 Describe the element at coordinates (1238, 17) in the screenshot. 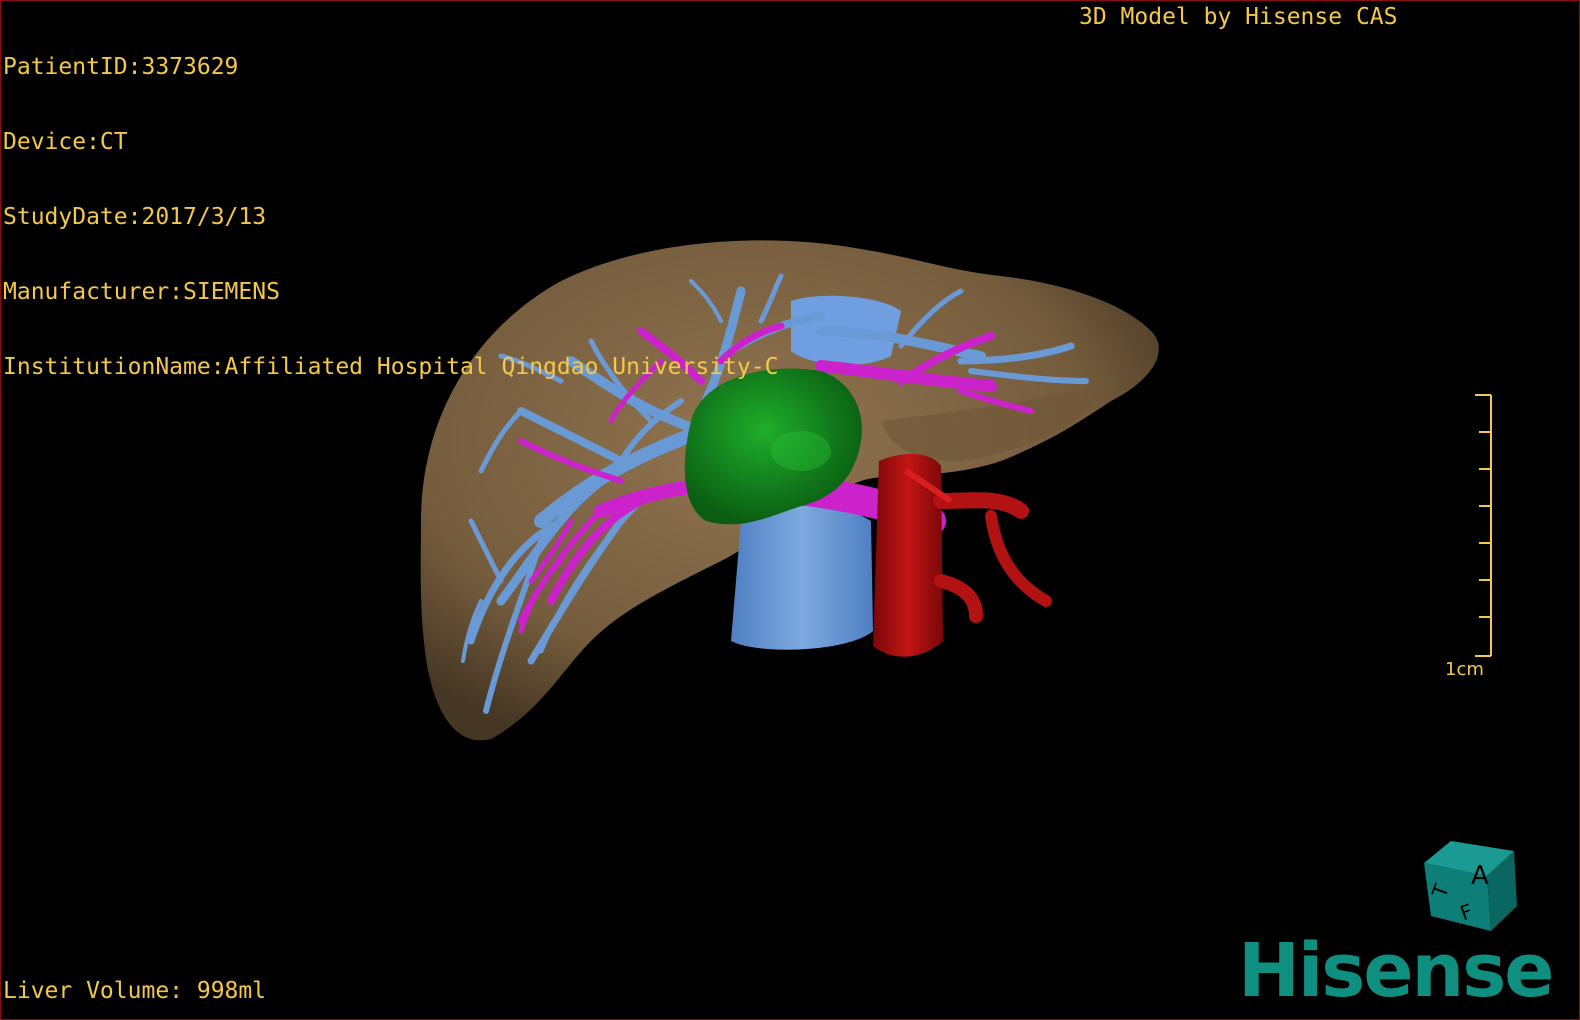

I see `app-title: 3D Model by Hisense CAS` at that location.